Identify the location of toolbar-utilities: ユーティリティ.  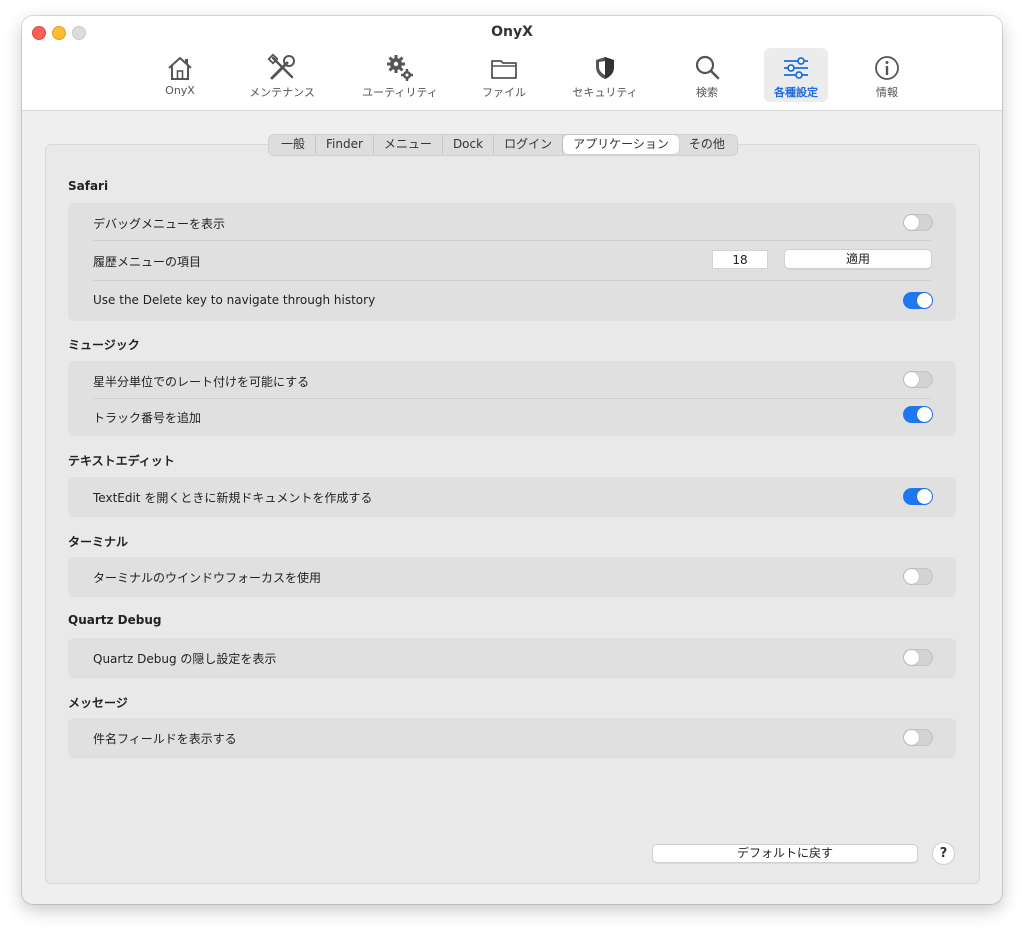
(400, 75).